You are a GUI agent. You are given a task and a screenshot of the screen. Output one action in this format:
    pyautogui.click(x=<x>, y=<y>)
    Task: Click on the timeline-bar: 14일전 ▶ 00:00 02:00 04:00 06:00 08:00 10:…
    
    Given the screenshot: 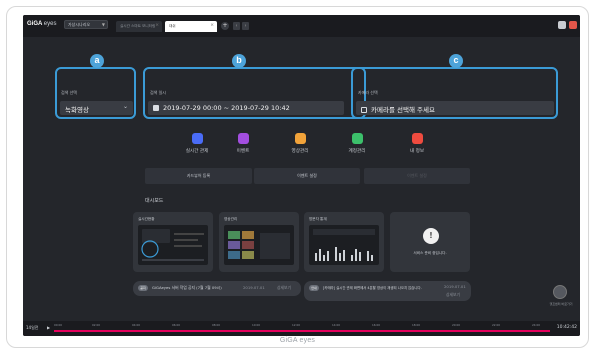 What is the action you would take?
    pyautogui.click(x=301, y=328)
    